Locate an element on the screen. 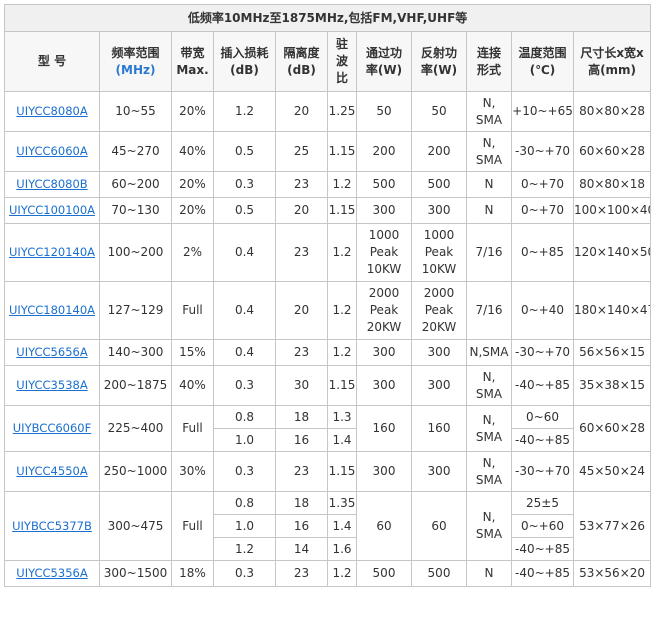 The width and height of the screenshot is (655, 618). header-model-label: 型 号 is located at coordinates (52, 61).